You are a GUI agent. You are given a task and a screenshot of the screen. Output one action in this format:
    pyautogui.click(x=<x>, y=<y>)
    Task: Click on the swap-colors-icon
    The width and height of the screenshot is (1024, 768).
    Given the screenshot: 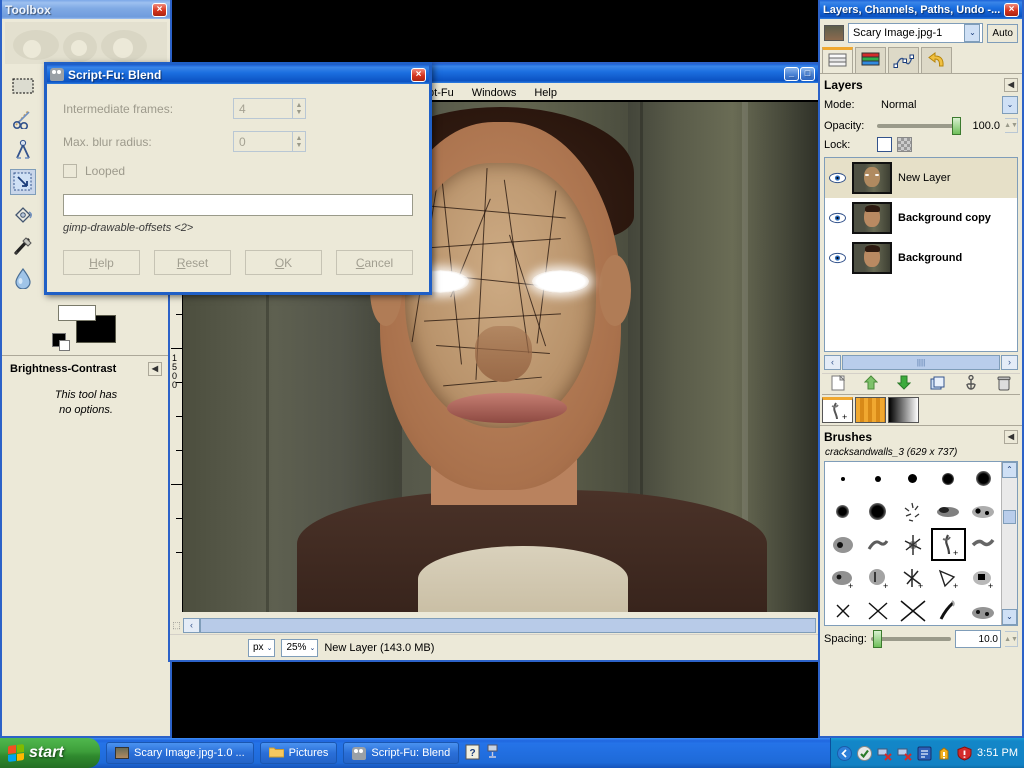 What is the action you would take?
    pyautogui.click(x=64, y=345)
    